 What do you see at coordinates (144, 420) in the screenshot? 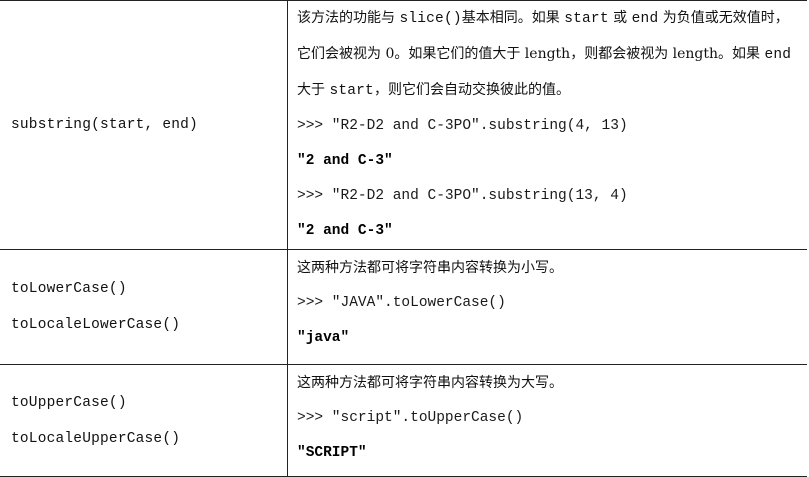
I see `method-cell: toUpperCase() toLocaleUpperCase()` at bounding box center [144, 420].